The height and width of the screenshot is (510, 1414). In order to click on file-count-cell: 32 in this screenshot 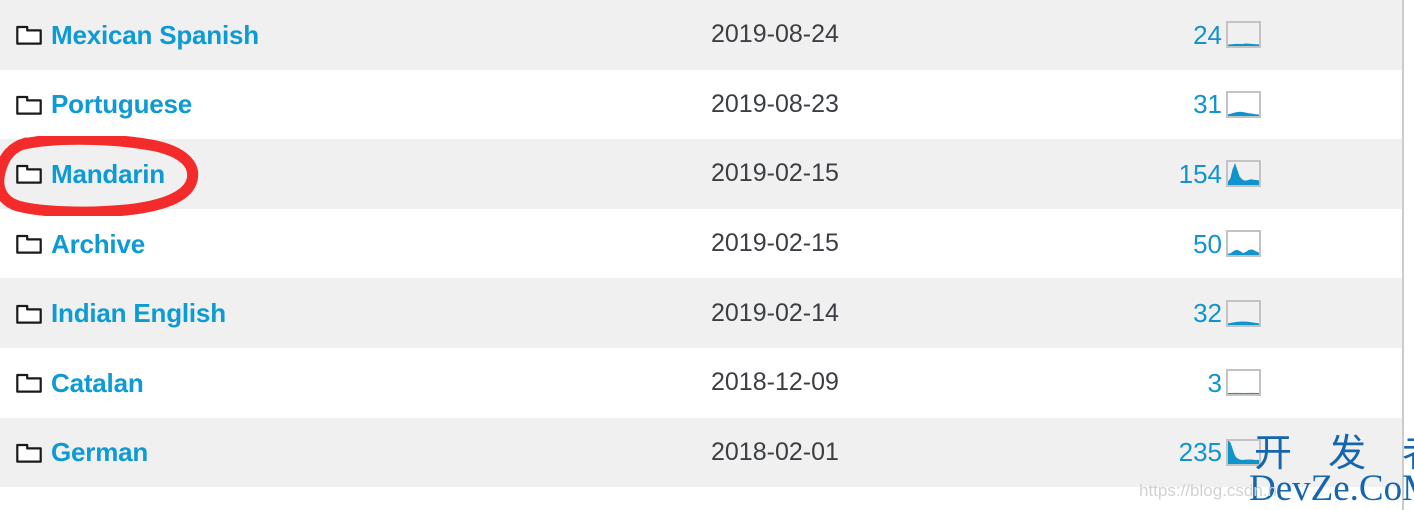, I will do `click(1207, 313)`.